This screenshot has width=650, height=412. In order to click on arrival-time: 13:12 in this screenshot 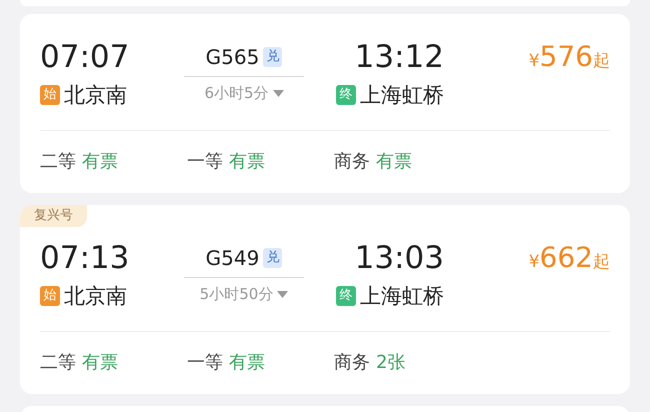, I will do `click(399, 57)`.